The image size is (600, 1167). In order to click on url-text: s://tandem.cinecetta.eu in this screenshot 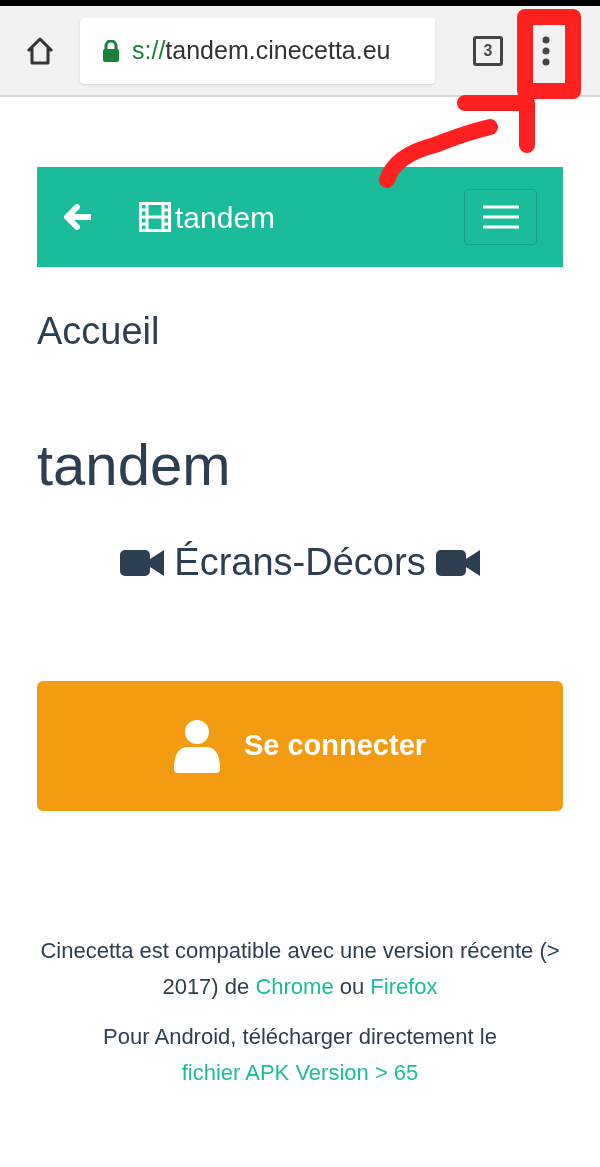, I will do `click(261, 50)`.